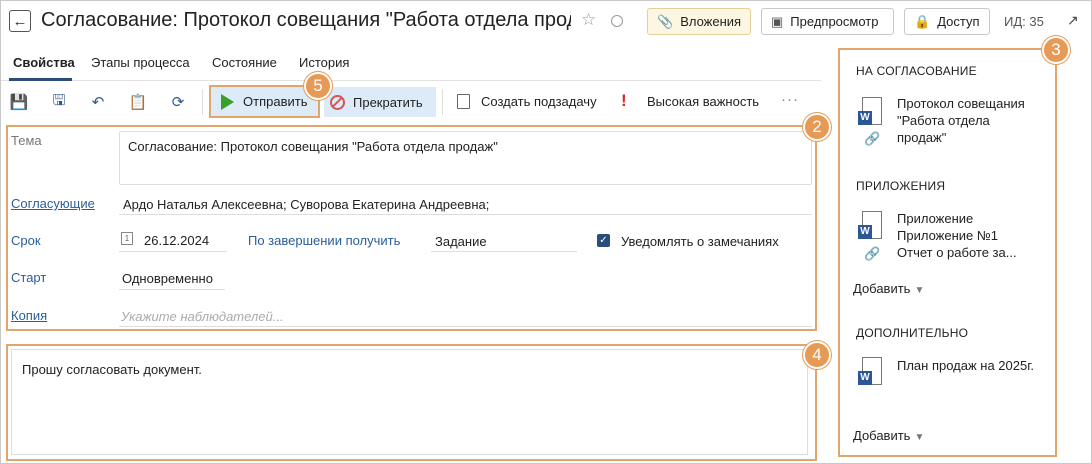 This screenshot has height=464, width=1092. Describe the element at coordinates (465, 326) in the screenshot. I see `copy-underline` at that location.